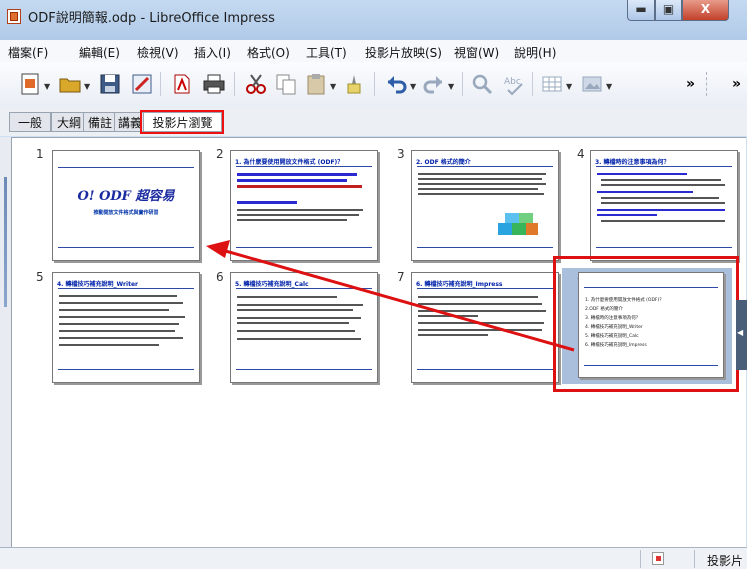 The width and height of the screenshot is (747, 569). What do you see at coordinates (741, 335) in the screenshot?
I see `right-pane-collapse-handle` at bounding box center [741, 335].